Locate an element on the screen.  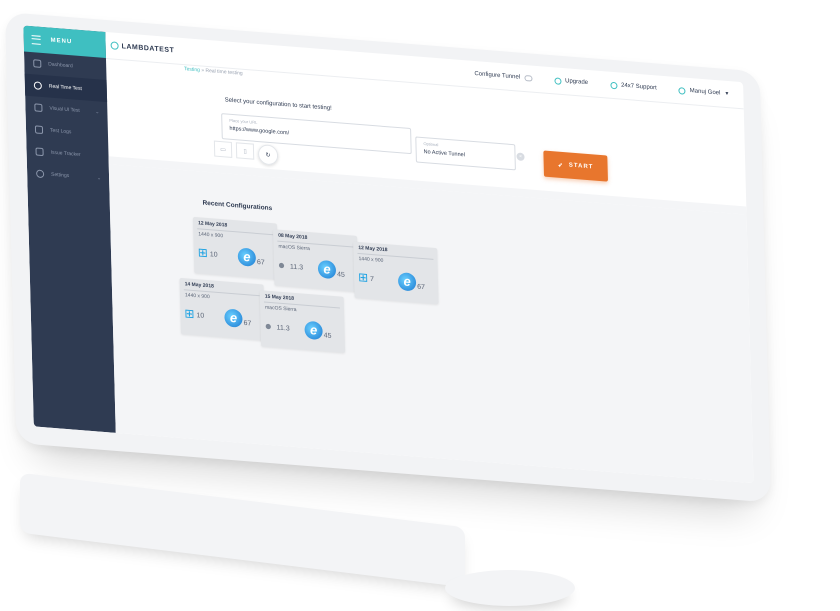
tunnel-toggle-icon is located at coordinates (528, 78).